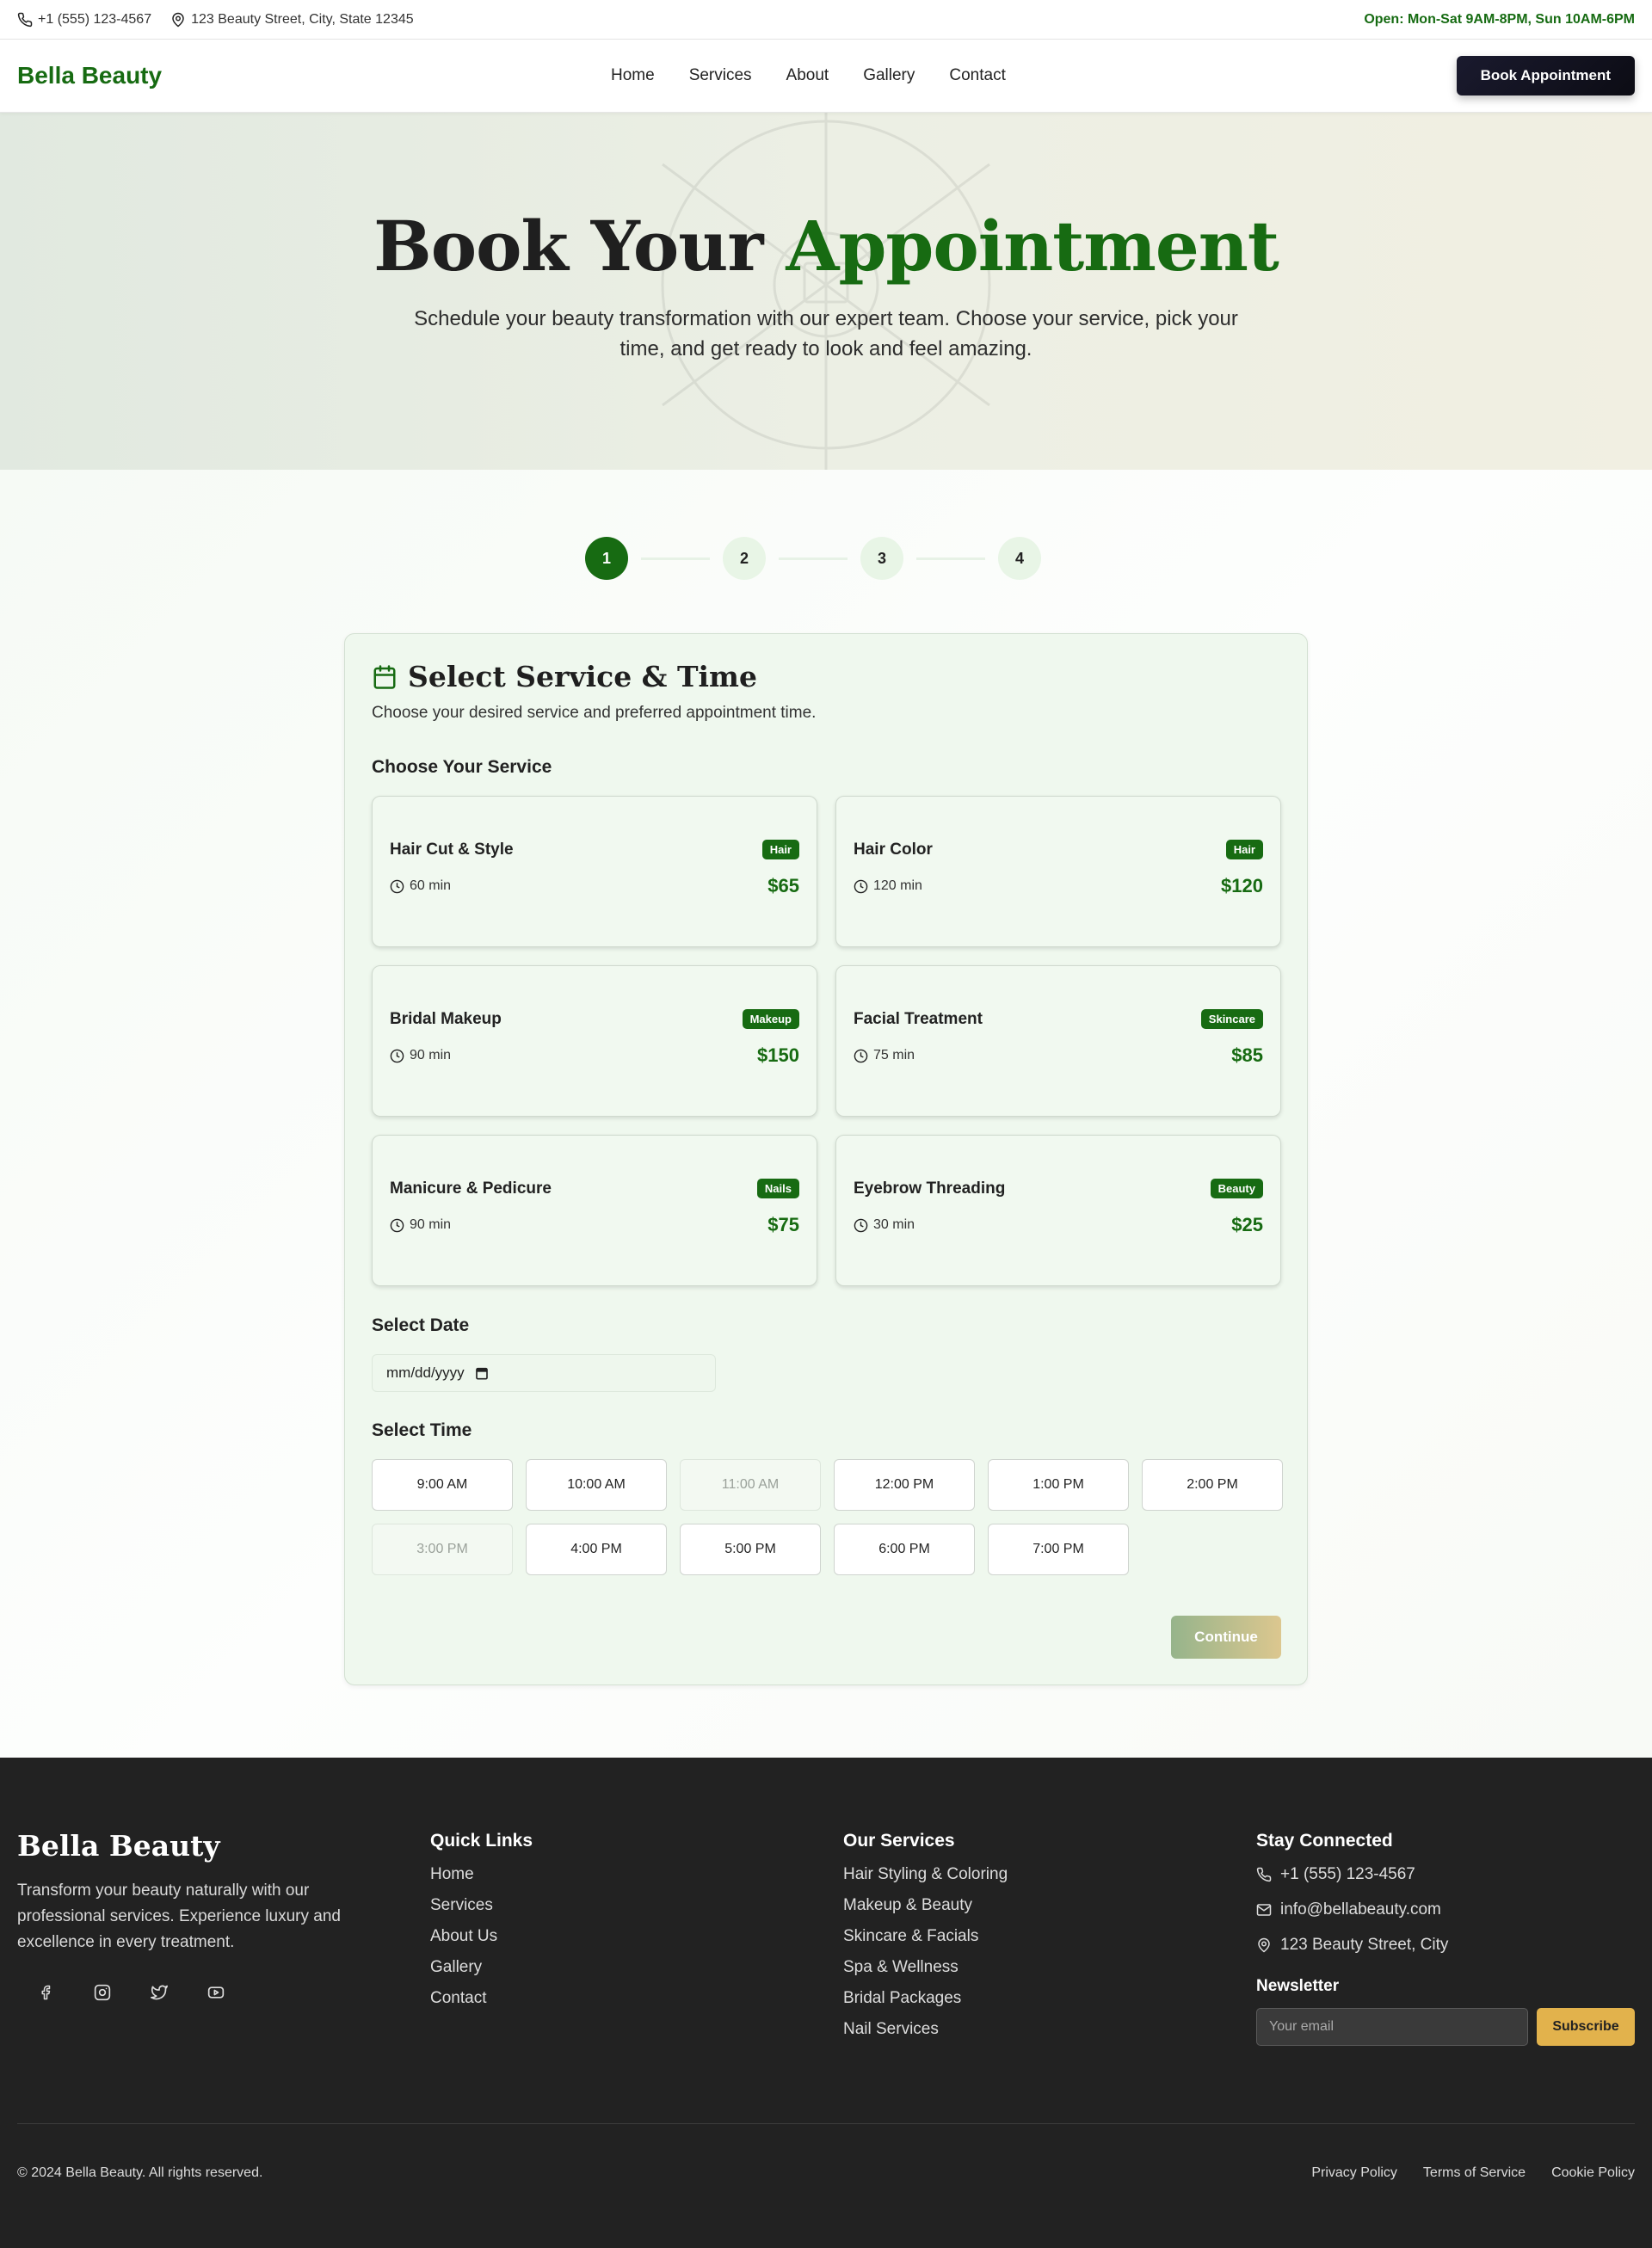 The image size is (1652, 2248). Describe the element at coordinates (481, 1967) in the screenshot. I see `footer-link-gallery: Gallery` at that location.